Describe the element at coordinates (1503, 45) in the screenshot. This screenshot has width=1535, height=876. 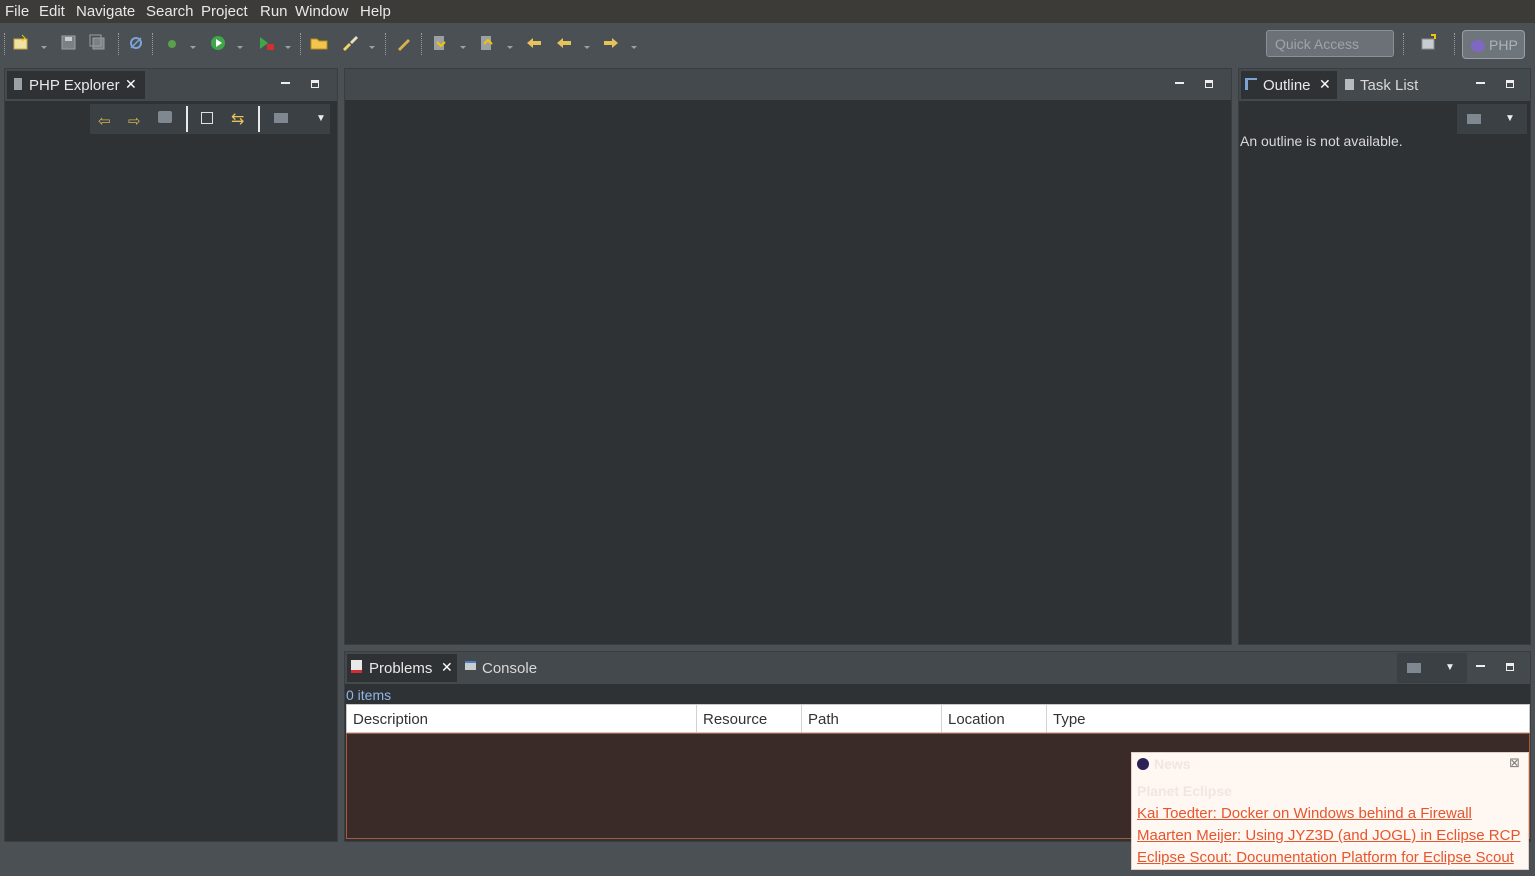
I see `perspective-label: PHP` at that location.